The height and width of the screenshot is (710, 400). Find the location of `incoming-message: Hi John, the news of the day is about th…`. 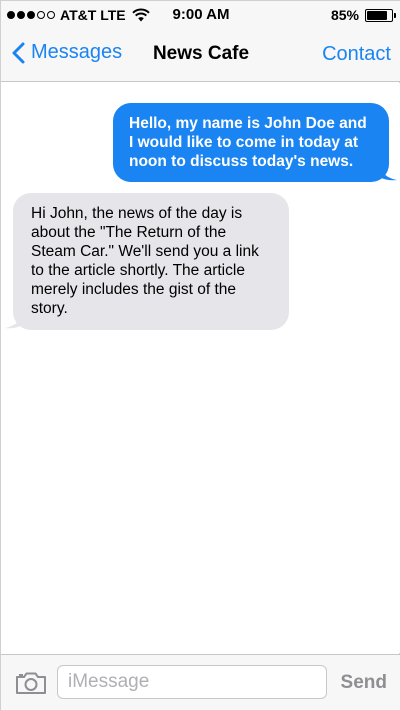

incoming-message: Hi John, the news of the day is about th… is located at coordinates (151, 261).